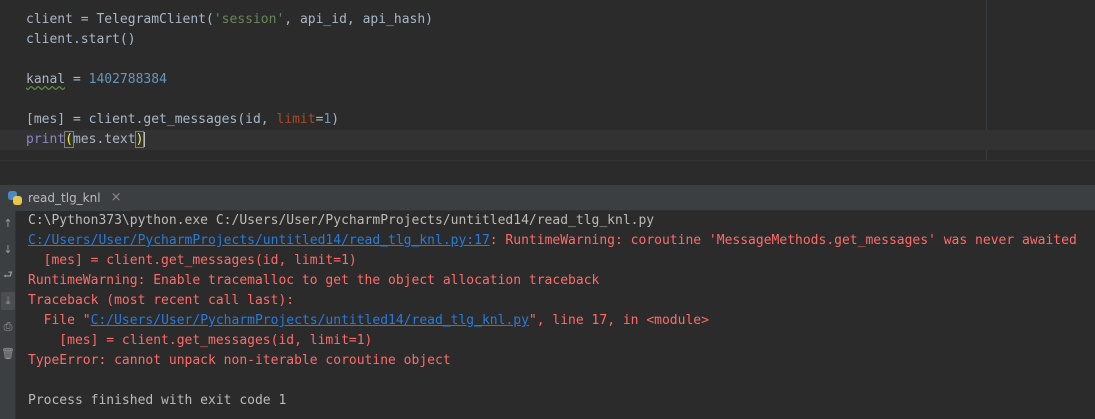 This screenshot has height=419, width=1095. I want to click on code-text: mes.text, so click(104, 139).